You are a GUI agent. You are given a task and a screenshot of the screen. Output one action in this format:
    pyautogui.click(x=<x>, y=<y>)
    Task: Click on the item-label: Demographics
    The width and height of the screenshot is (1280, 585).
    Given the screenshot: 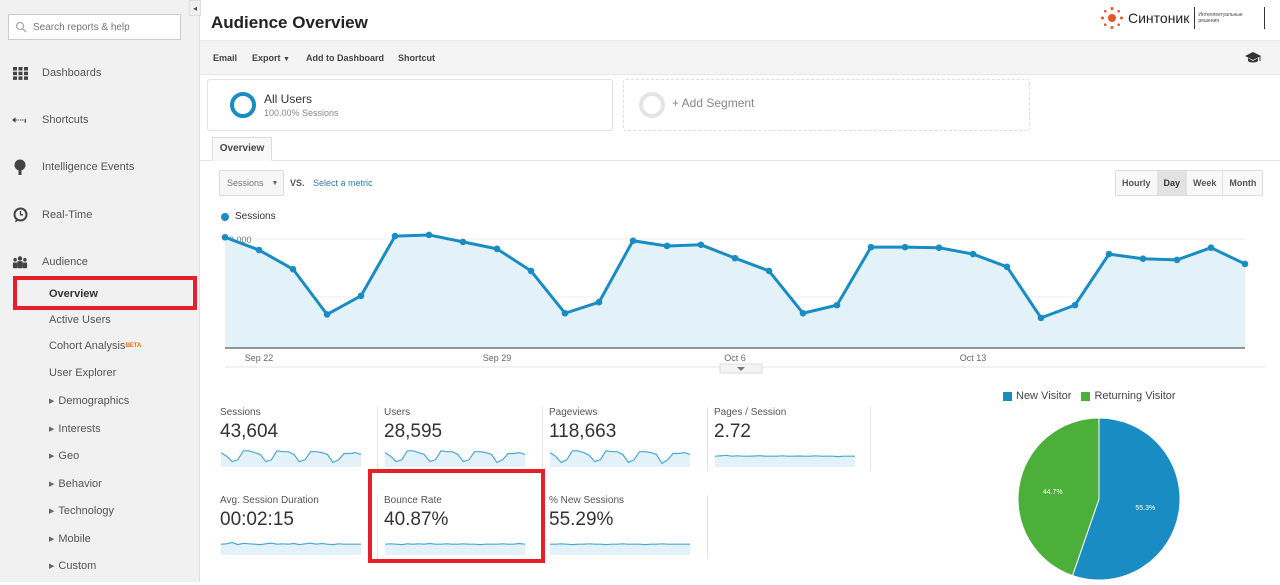 What is the action you would take?
    pyautogui.click(x=94, y=401)
    